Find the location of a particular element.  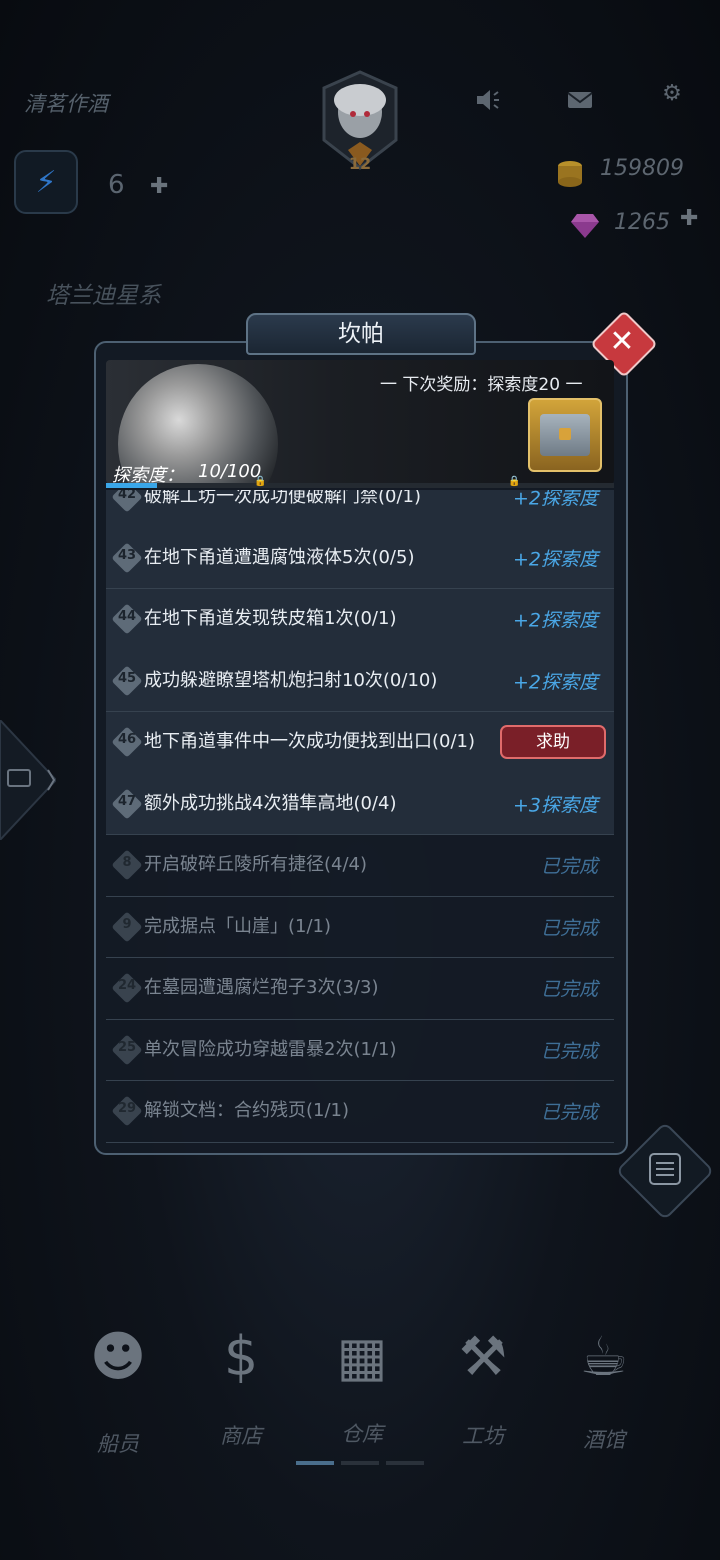

lightning-icon: ⚡ is located at coordinates (46, 182).